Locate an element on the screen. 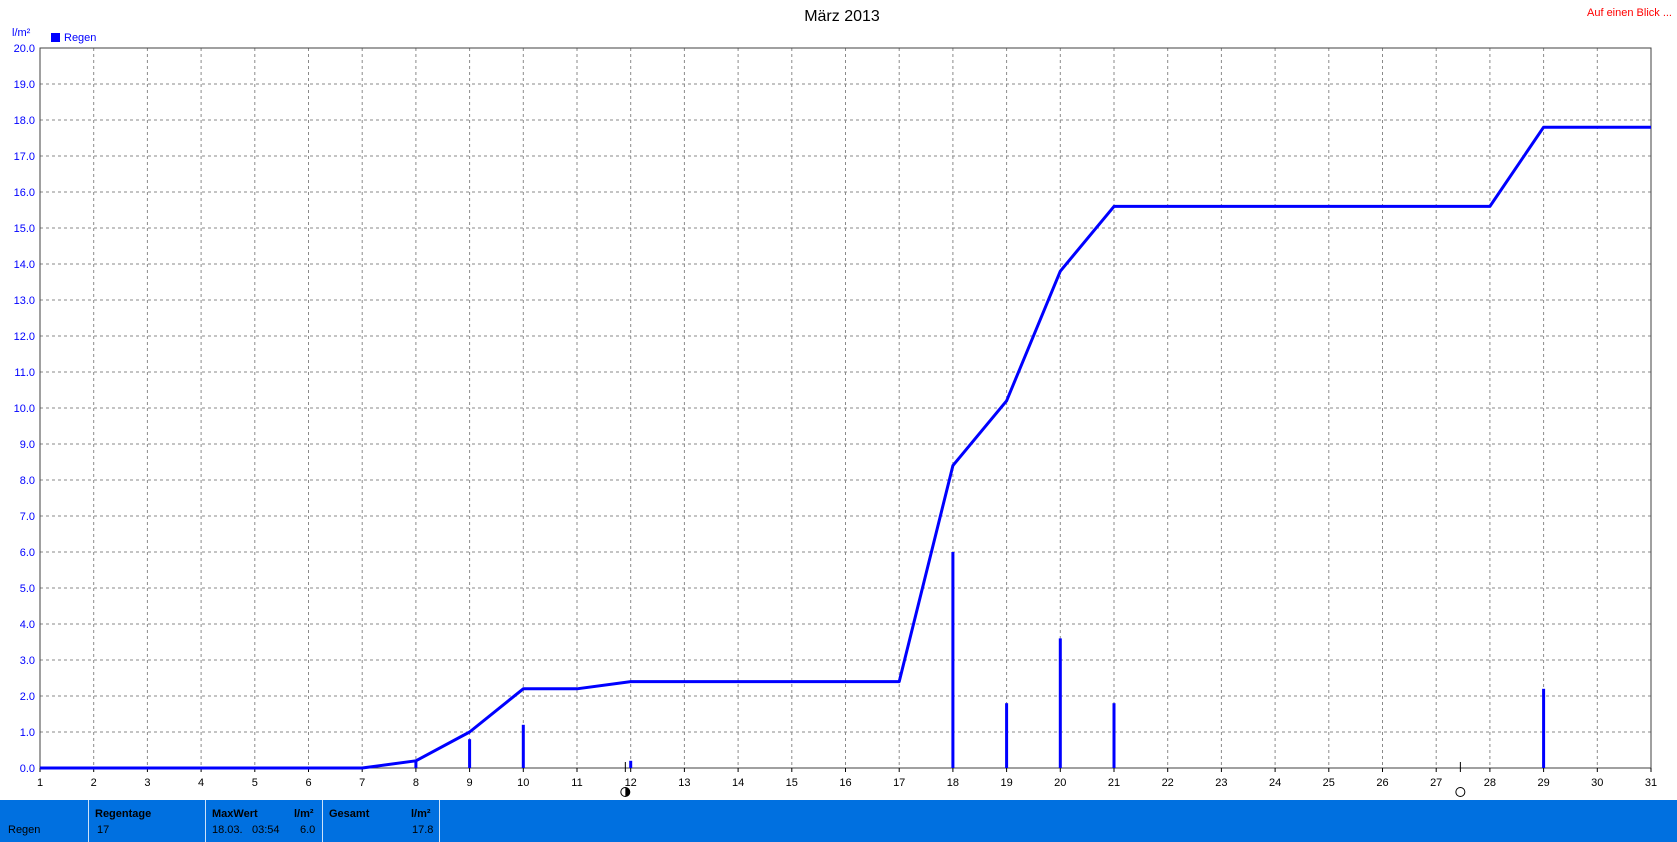 This screenshot has height=842, width=1677. gesamt-label: Gesamt is located at coordinates (349, 814).